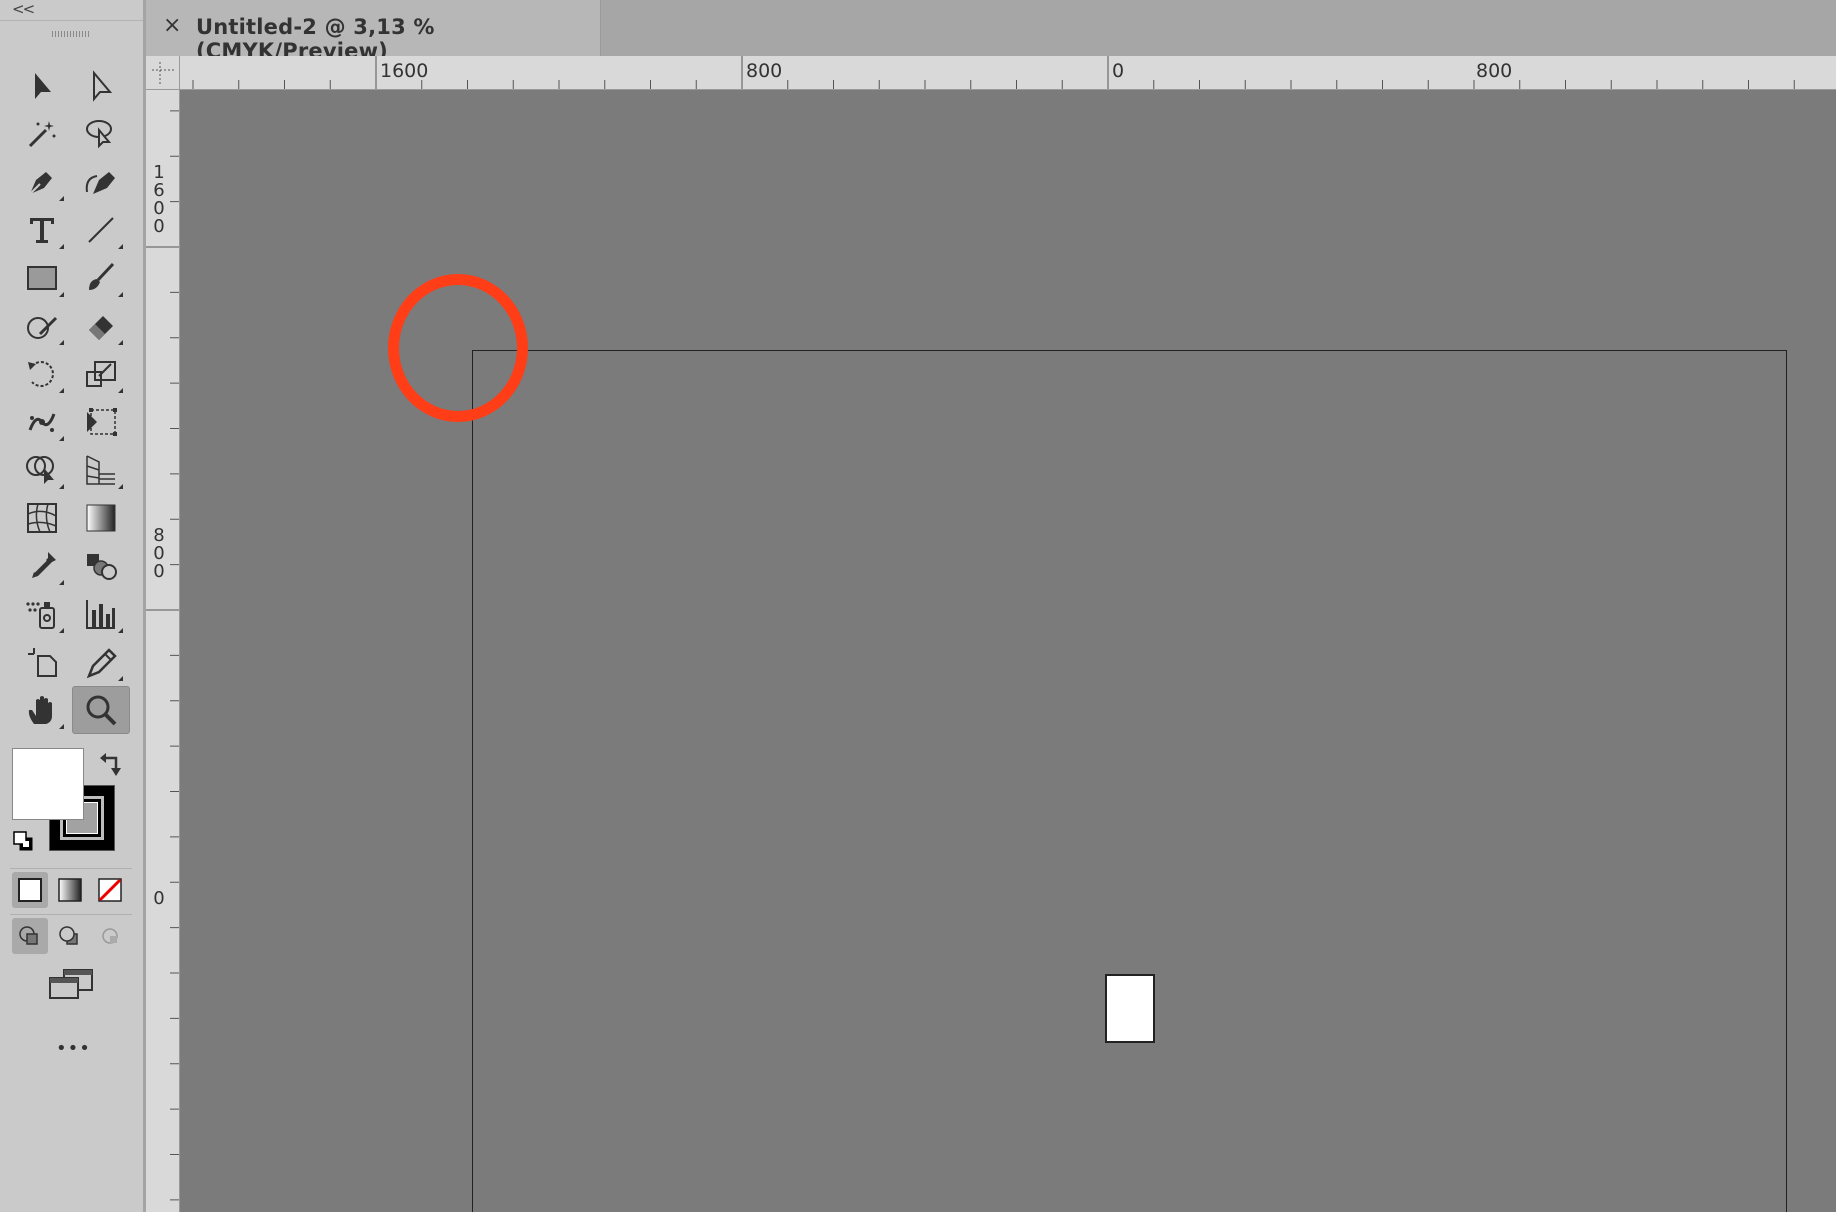 This screenshot has height=1212, width=1836. I want to click on lasso-tool, so click(101, 134).